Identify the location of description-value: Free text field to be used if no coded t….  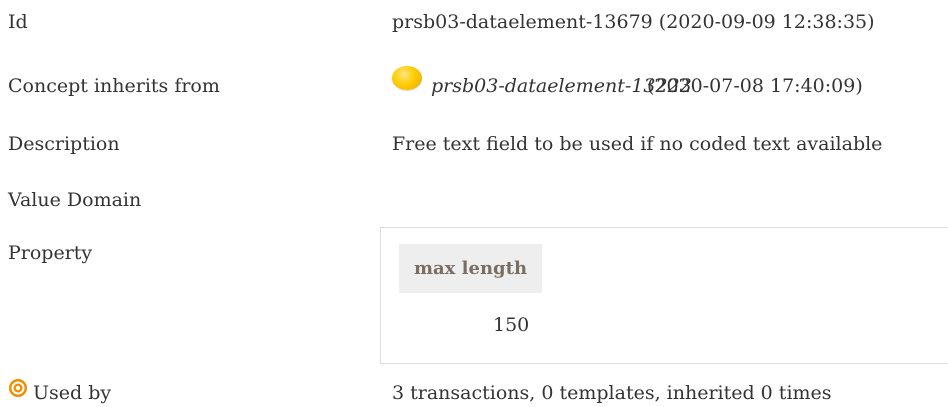
(637, 144).